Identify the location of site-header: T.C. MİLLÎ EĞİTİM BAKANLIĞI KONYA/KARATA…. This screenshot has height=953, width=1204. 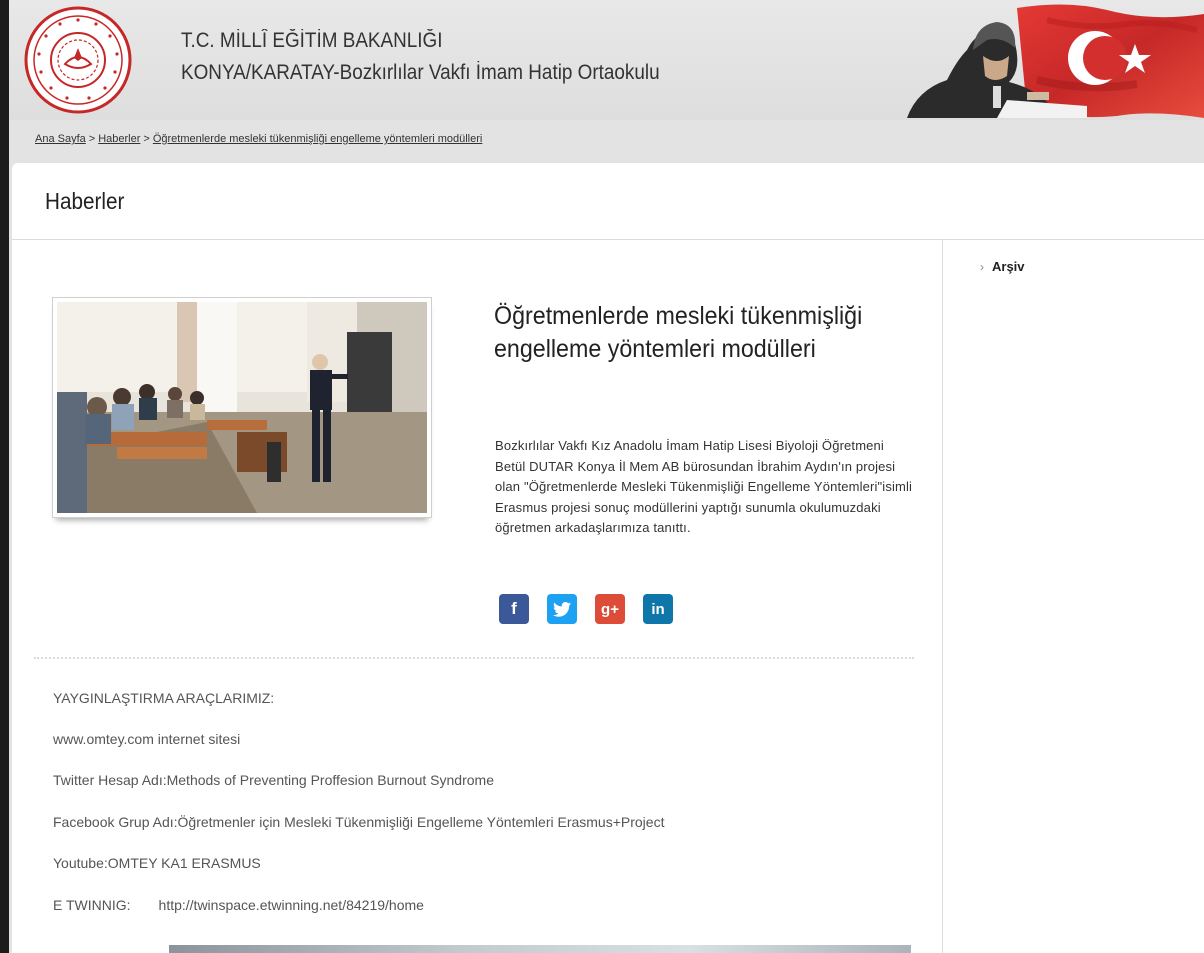
(606, 60).